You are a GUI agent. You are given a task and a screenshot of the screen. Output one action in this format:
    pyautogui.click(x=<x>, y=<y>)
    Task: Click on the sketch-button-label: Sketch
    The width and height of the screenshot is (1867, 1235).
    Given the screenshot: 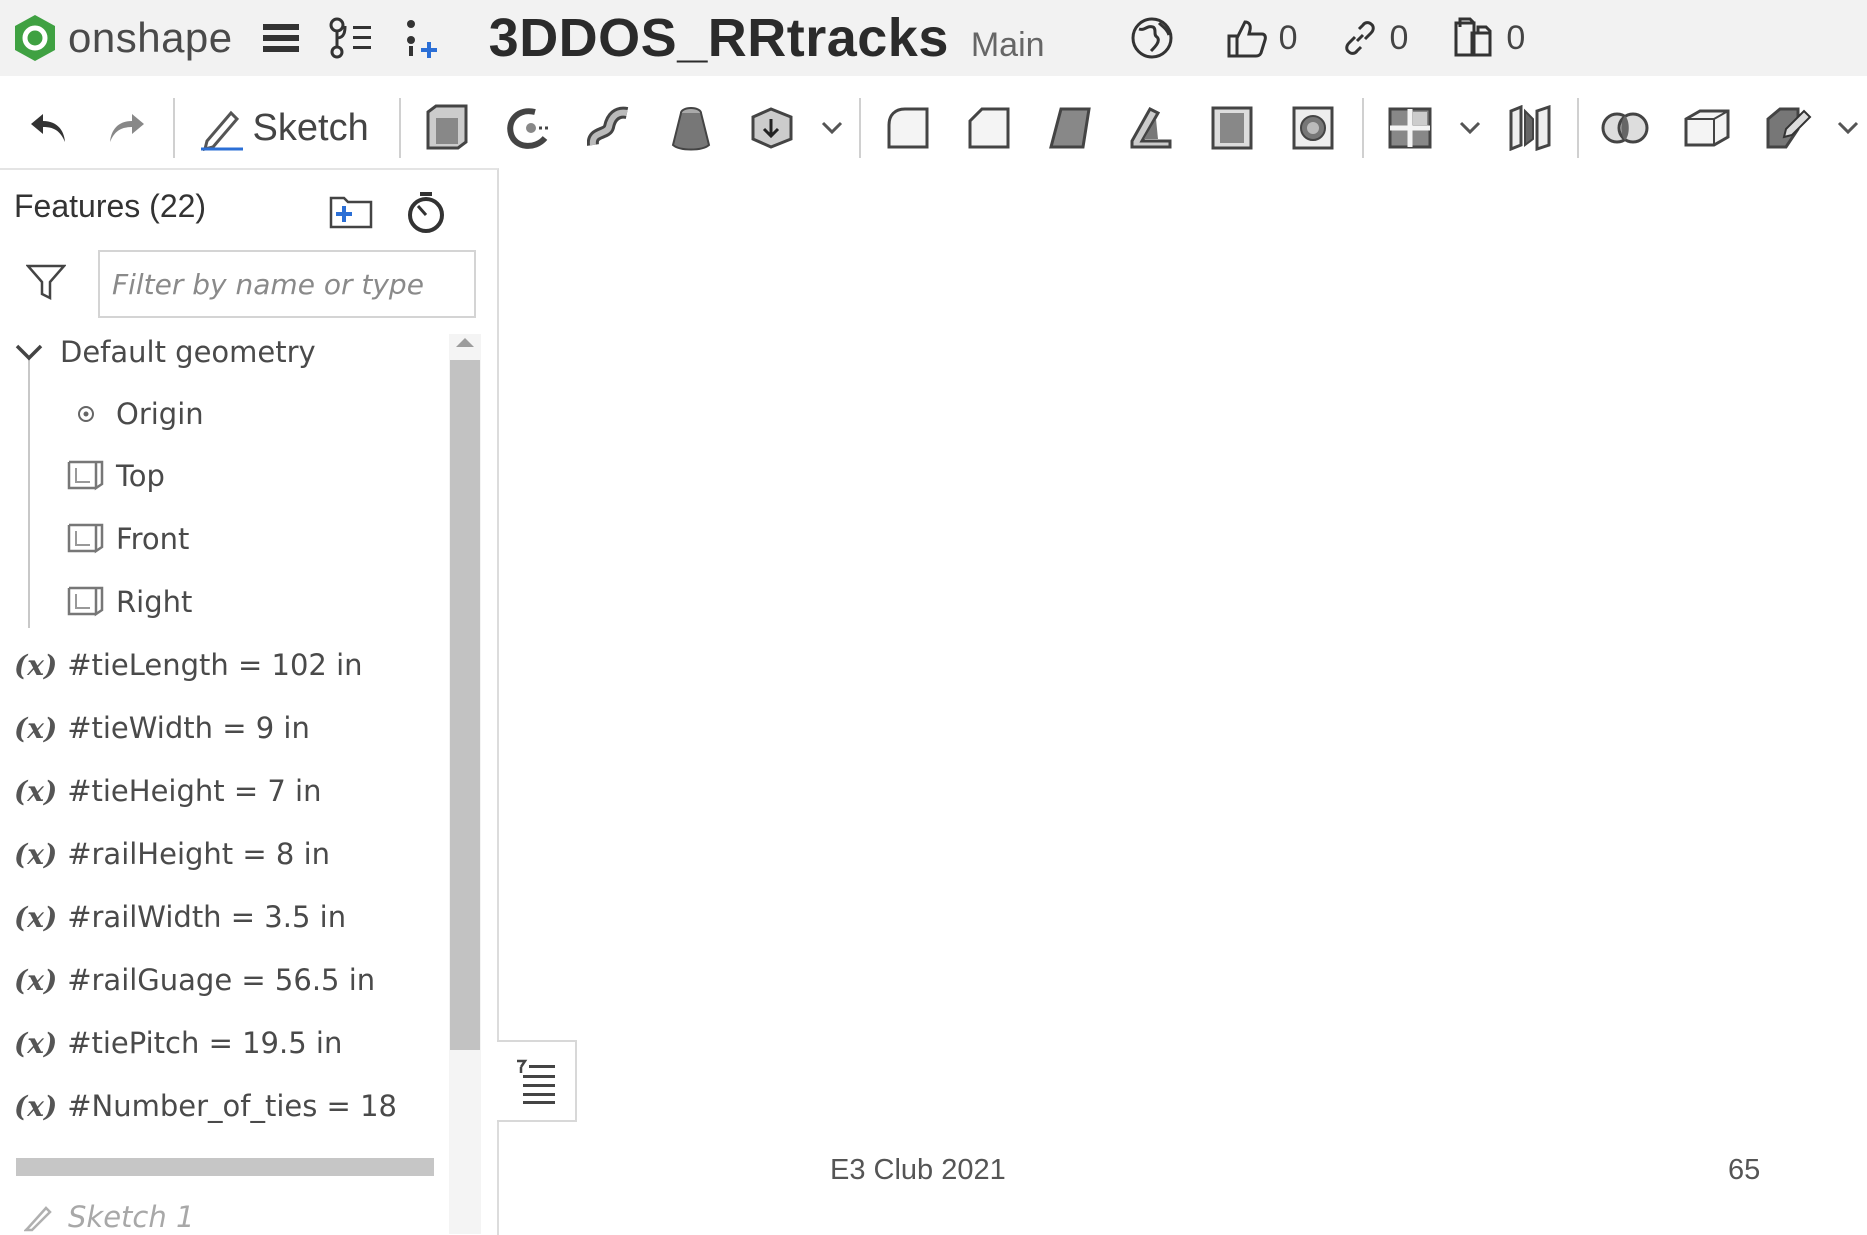 What is the action you would take?
    pyautogui.click(x=310, y=127)
    